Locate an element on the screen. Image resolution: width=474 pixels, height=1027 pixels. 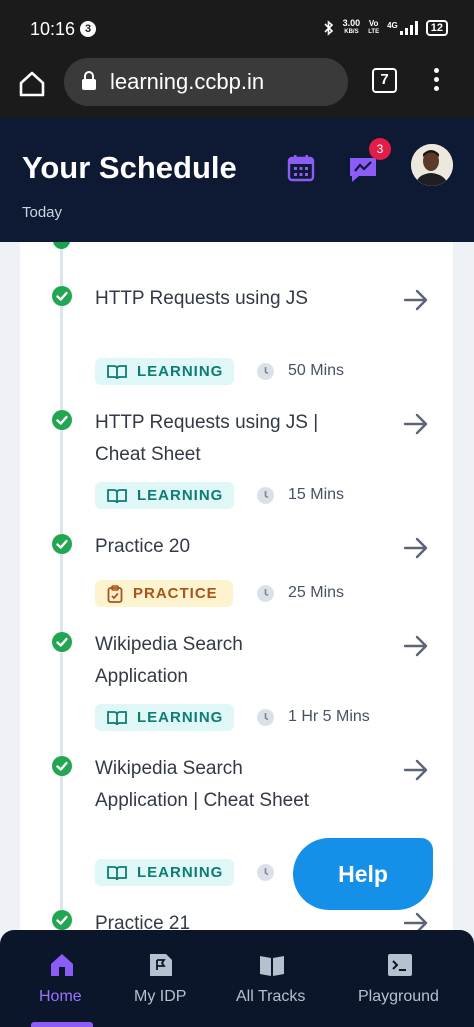
bluetooth-icon is located at coordinates (328, 28).